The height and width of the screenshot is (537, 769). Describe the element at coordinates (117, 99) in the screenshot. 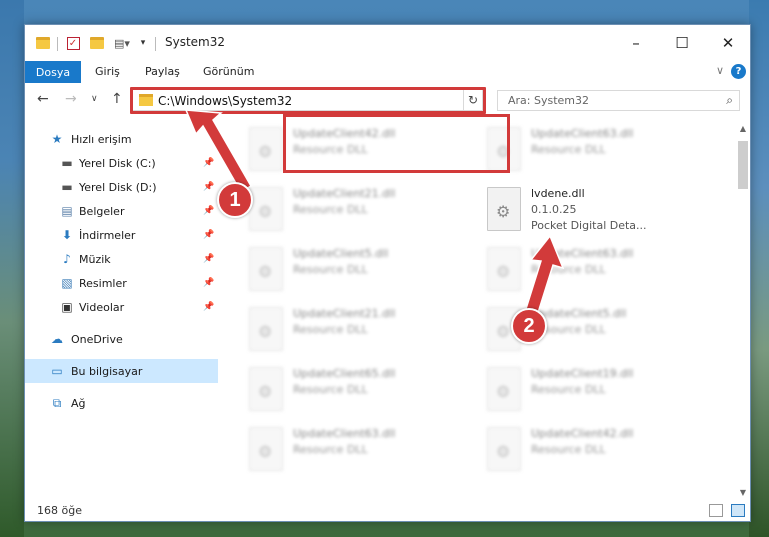

I see `up-arrow-icon: ↑` at that location.